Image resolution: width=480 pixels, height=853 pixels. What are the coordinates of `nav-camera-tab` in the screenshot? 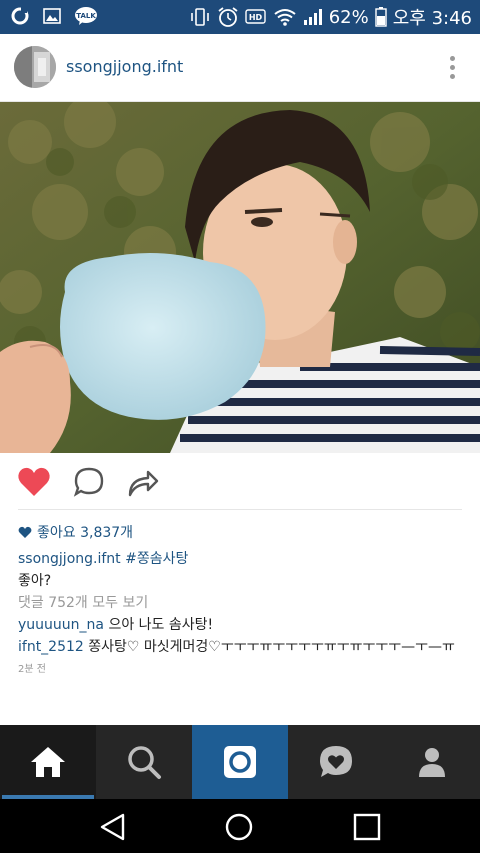 It's located at (240, 762).